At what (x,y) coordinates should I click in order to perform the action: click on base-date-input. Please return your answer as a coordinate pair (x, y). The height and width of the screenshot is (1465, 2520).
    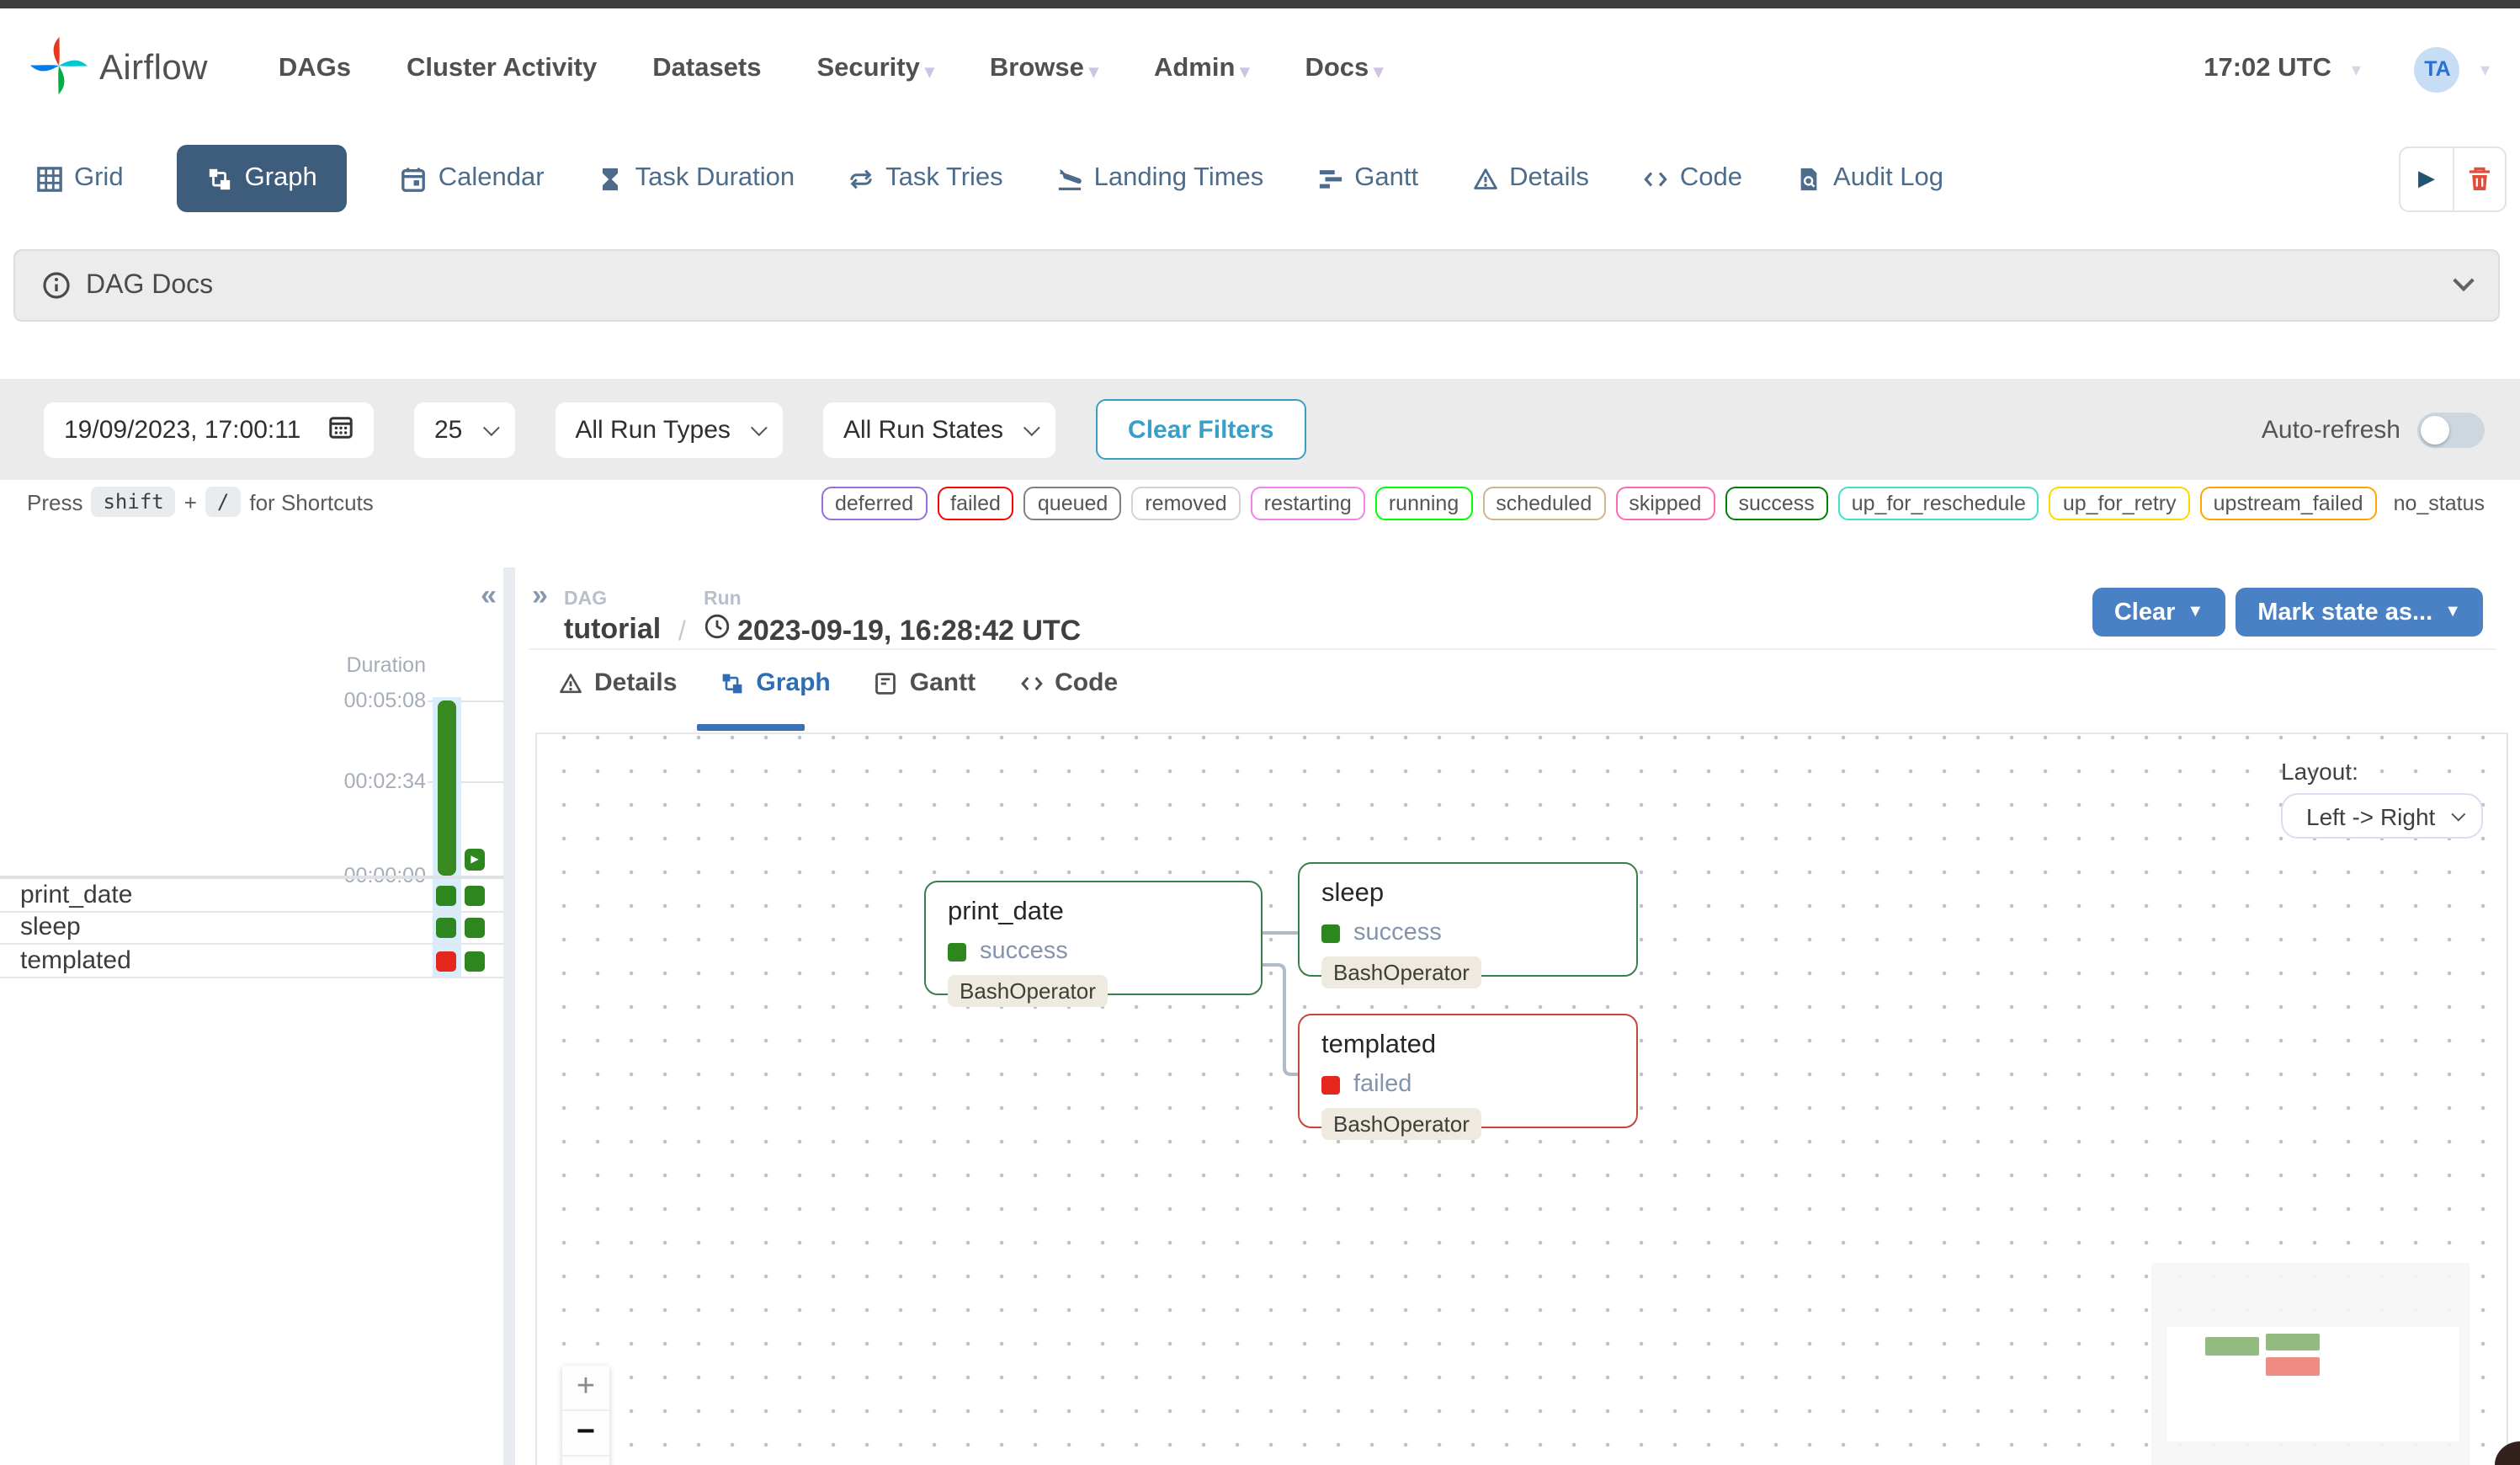
    Looking at the image, I should click on (190, 429).